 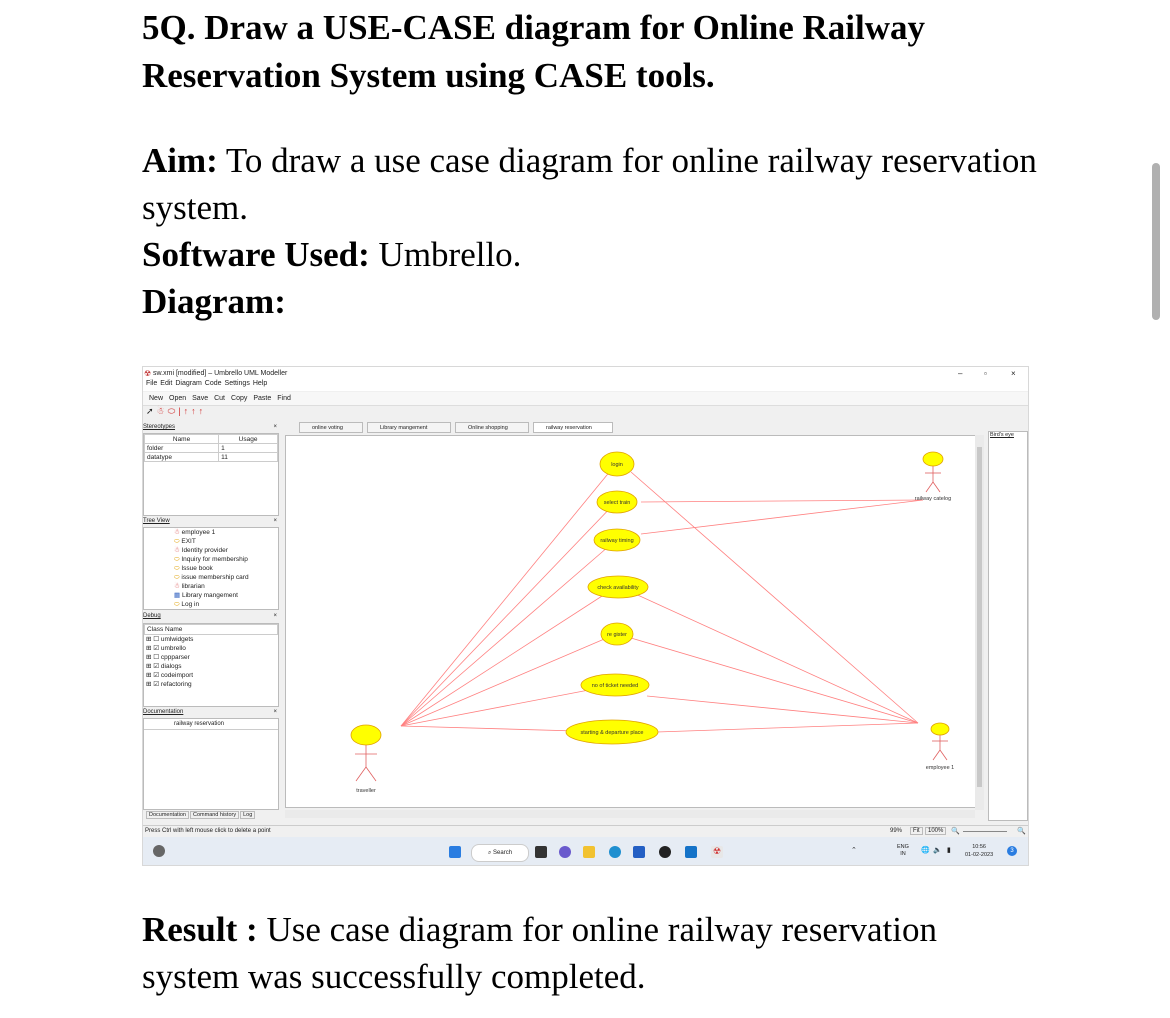 What do you see at coordinates (589, 852) in the screenshot?
I see `file-explorer-icon` at bounding box center [589, 852].